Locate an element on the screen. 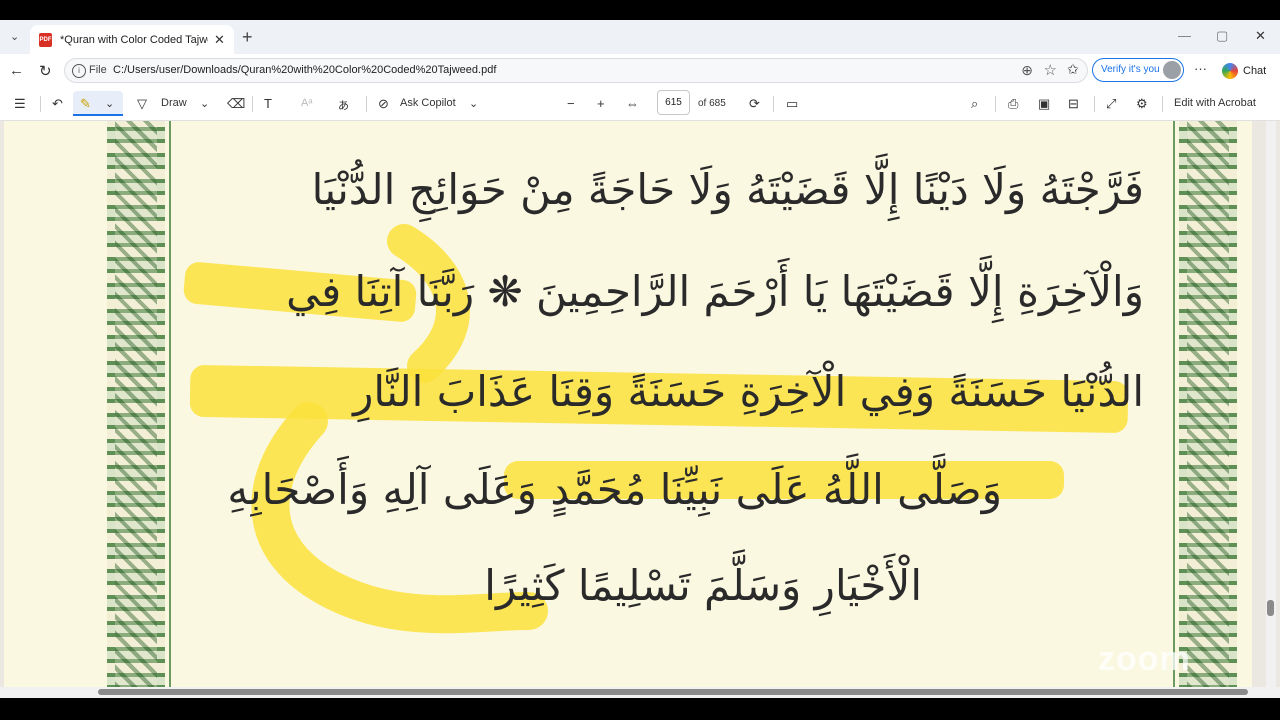 Image resolution: width=1280 pixels, height=720 pixels. undo-icon: ↶ is located at coordinates (57, 104).